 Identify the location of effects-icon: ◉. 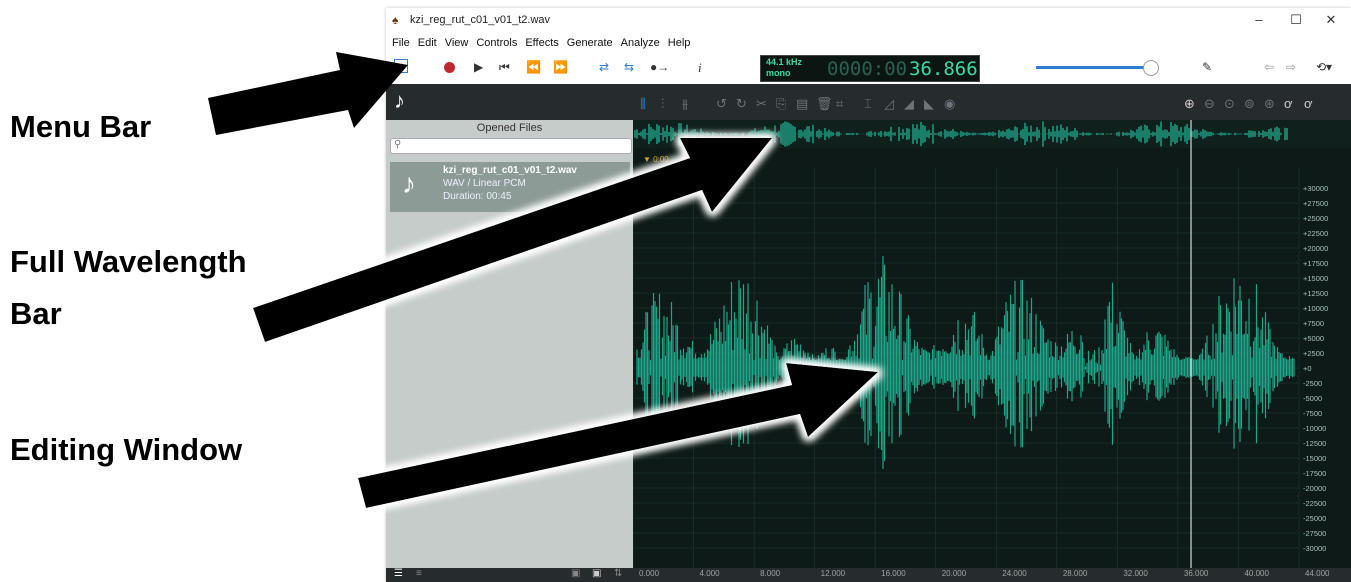
(949, 104).